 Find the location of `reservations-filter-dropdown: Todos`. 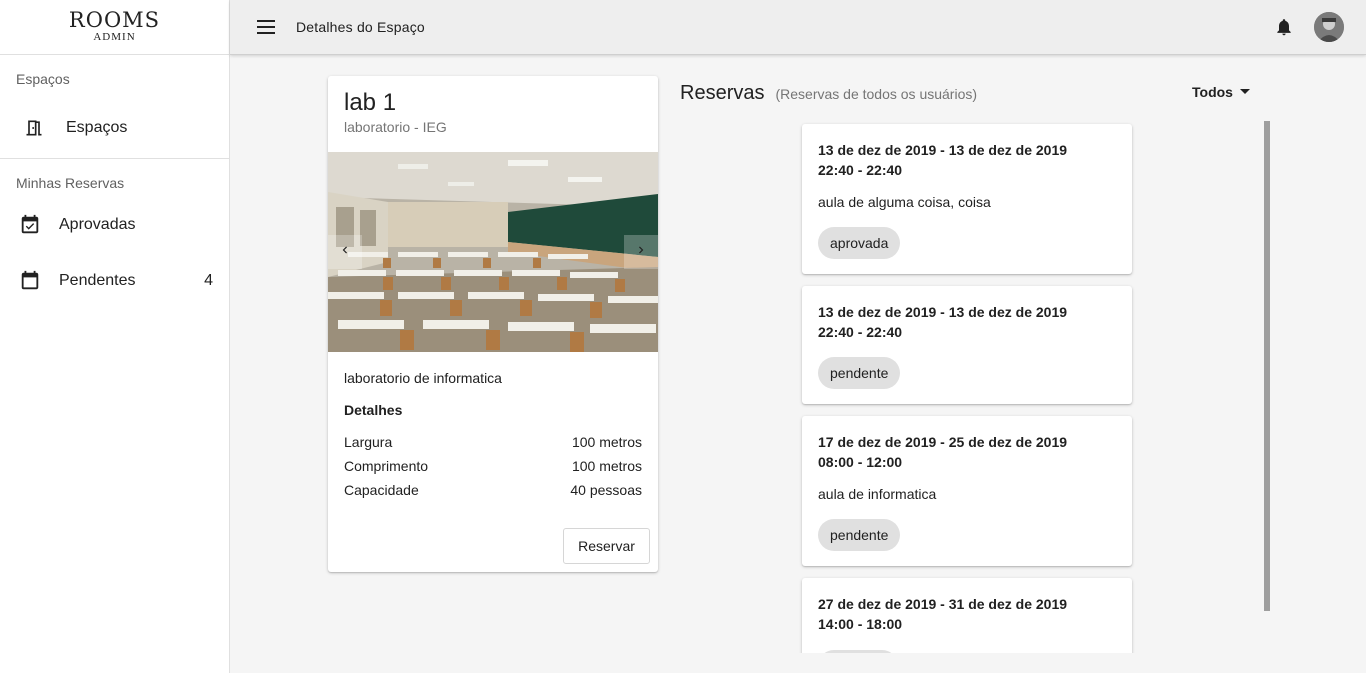

reservations-filter-dropdown: Todos is located at coordinates (1221, 92).